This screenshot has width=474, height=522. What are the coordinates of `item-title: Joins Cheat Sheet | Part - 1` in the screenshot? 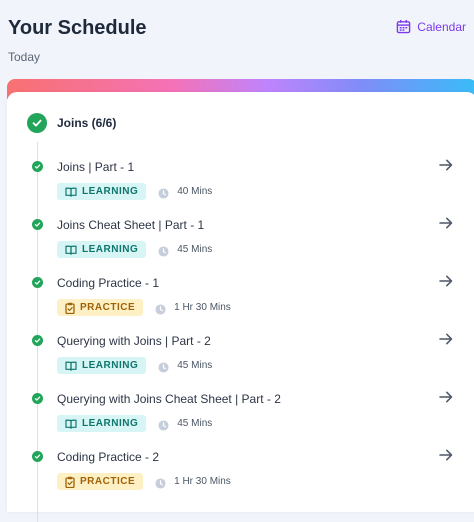 It's located at (131, 225).